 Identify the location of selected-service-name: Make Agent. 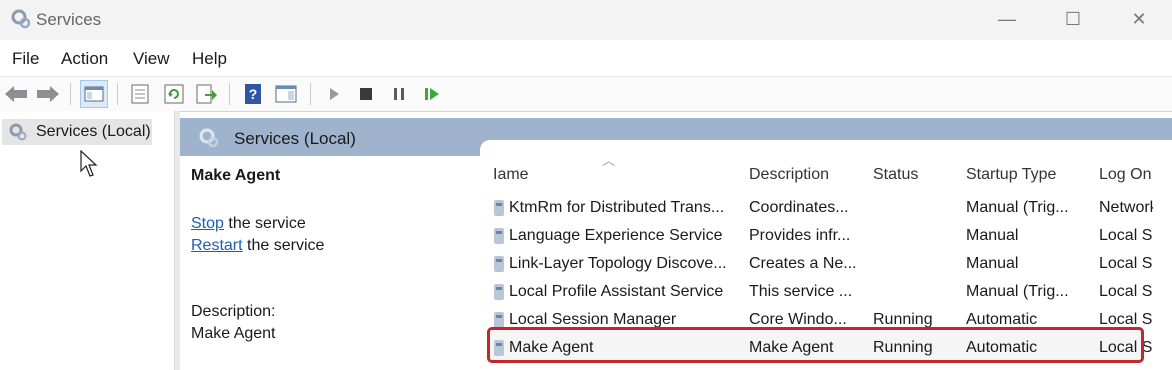
(236, 175).